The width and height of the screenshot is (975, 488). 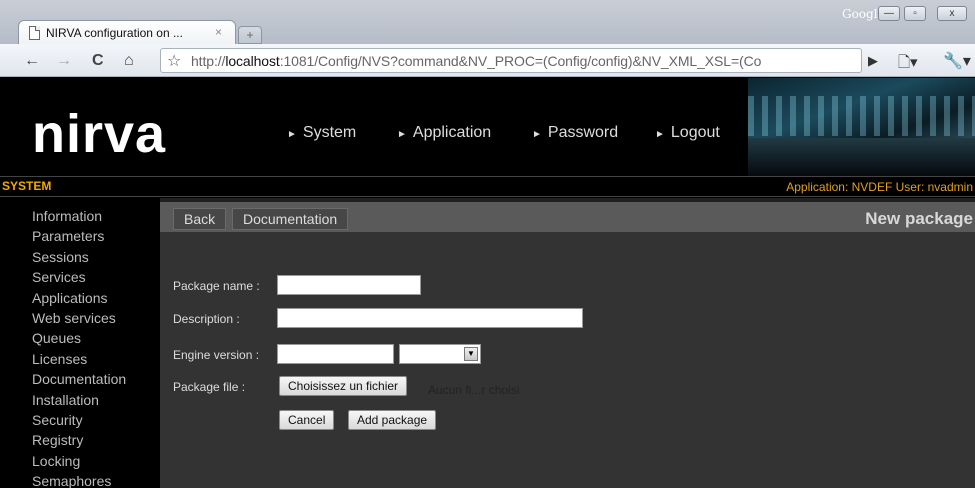 I want to click on engine-version-label: Engine version :, so click(x=216, y=355).